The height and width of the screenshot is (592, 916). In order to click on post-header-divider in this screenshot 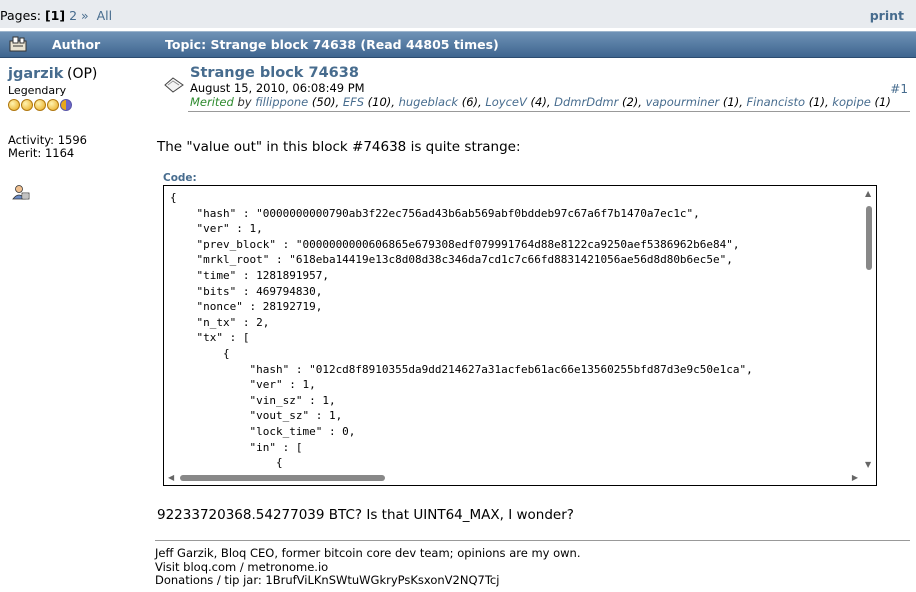, I will do `click(549, 111)`.